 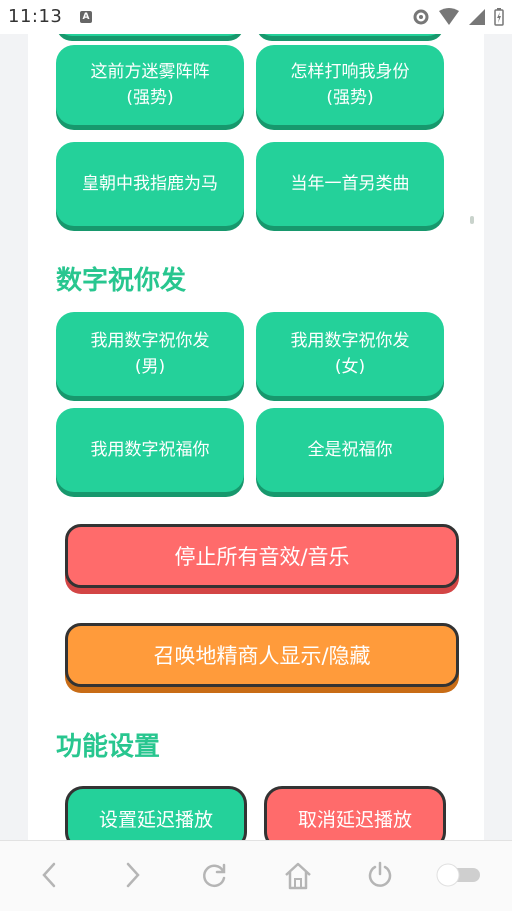 What do you see at coordinates (355, 813) in the screenshot?
I see `cancel-delay-button: 取消延迟播放` at bounding box center [355, 813].